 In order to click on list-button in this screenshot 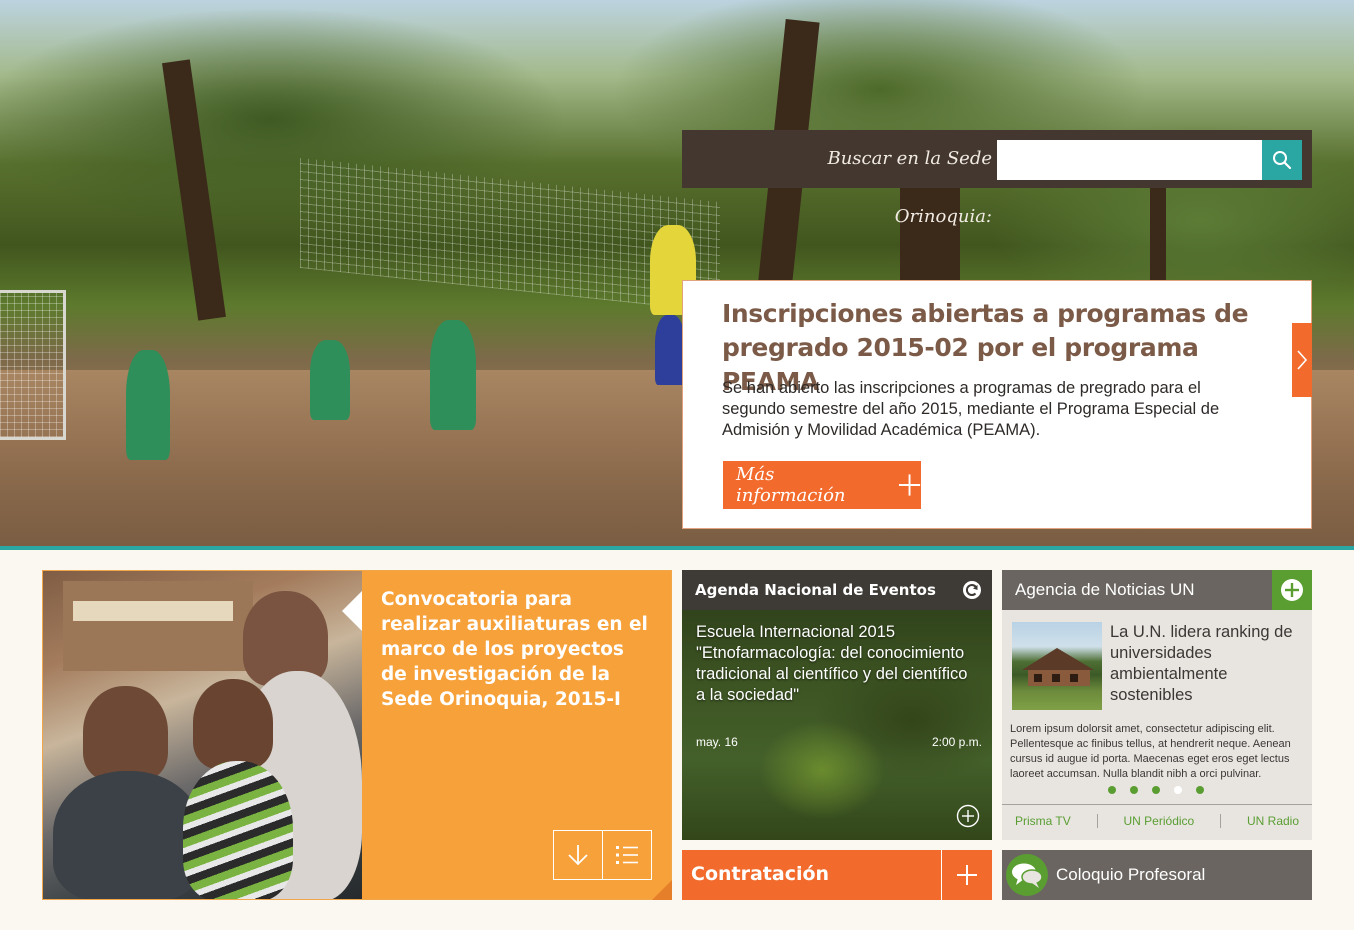, I will do `click(627, 855)`.